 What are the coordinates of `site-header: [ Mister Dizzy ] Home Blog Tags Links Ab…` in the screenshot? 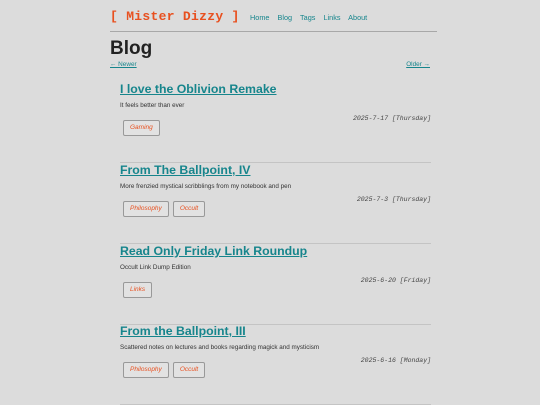 It's located at (273, 16).